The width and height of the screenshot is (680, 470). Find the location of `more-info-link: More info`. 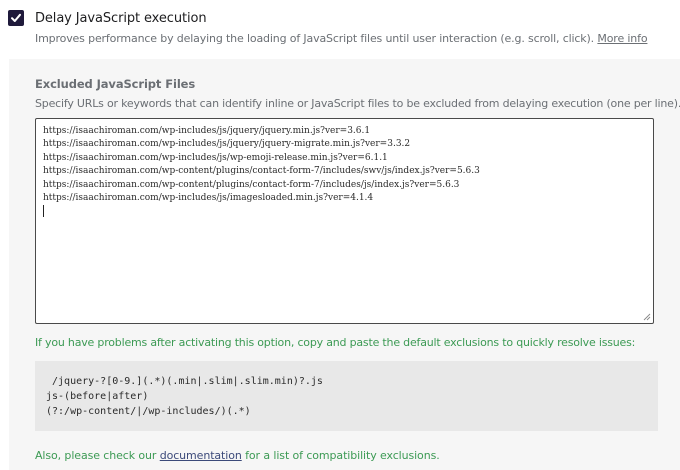

more-info-link: More info is located at coordinates (622, 38).